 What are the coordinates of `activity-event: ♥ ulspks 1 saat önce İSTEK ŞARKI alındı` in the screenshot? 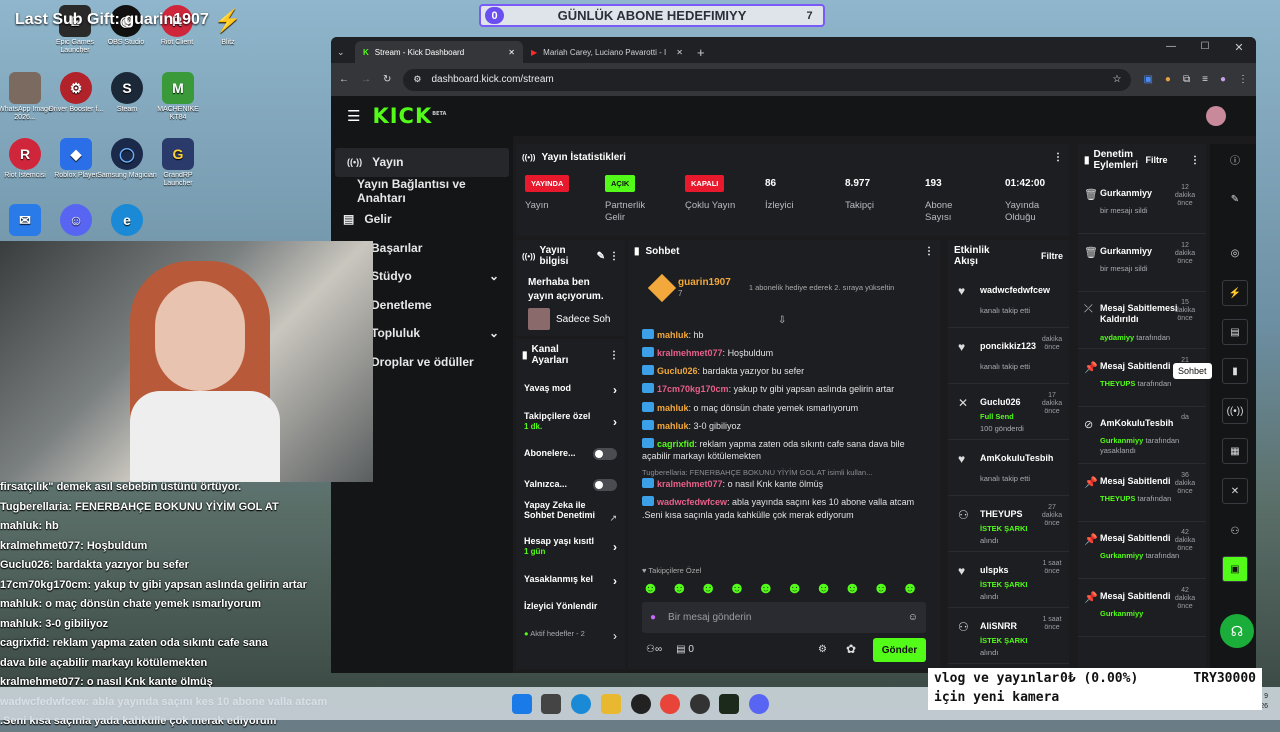 It's located at (1008, 580).